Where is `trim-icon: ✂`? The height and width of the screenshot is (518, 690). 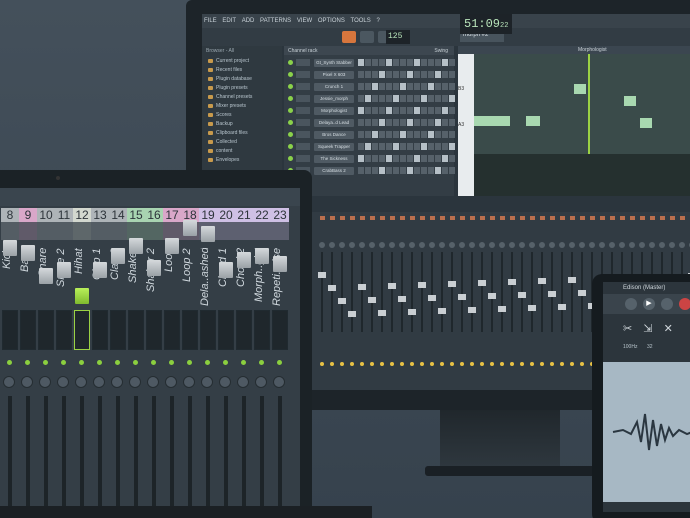
trim-icon: ✂ is located at coordinates (627, 329).